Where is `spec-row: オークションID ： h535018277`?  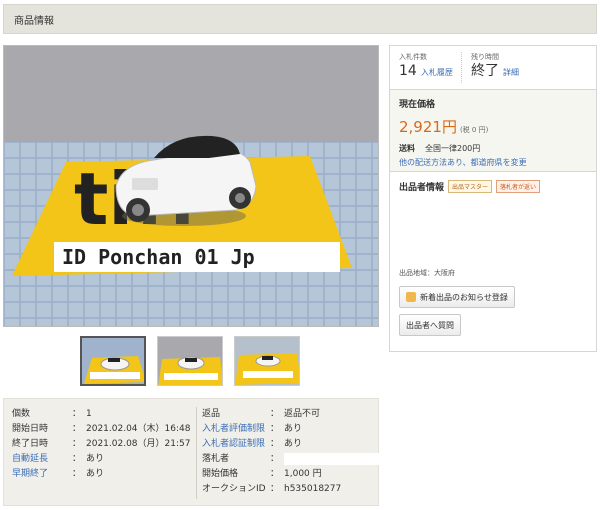
spec-row: オークションID ： h535018277 is located at coordinates (291, 489).